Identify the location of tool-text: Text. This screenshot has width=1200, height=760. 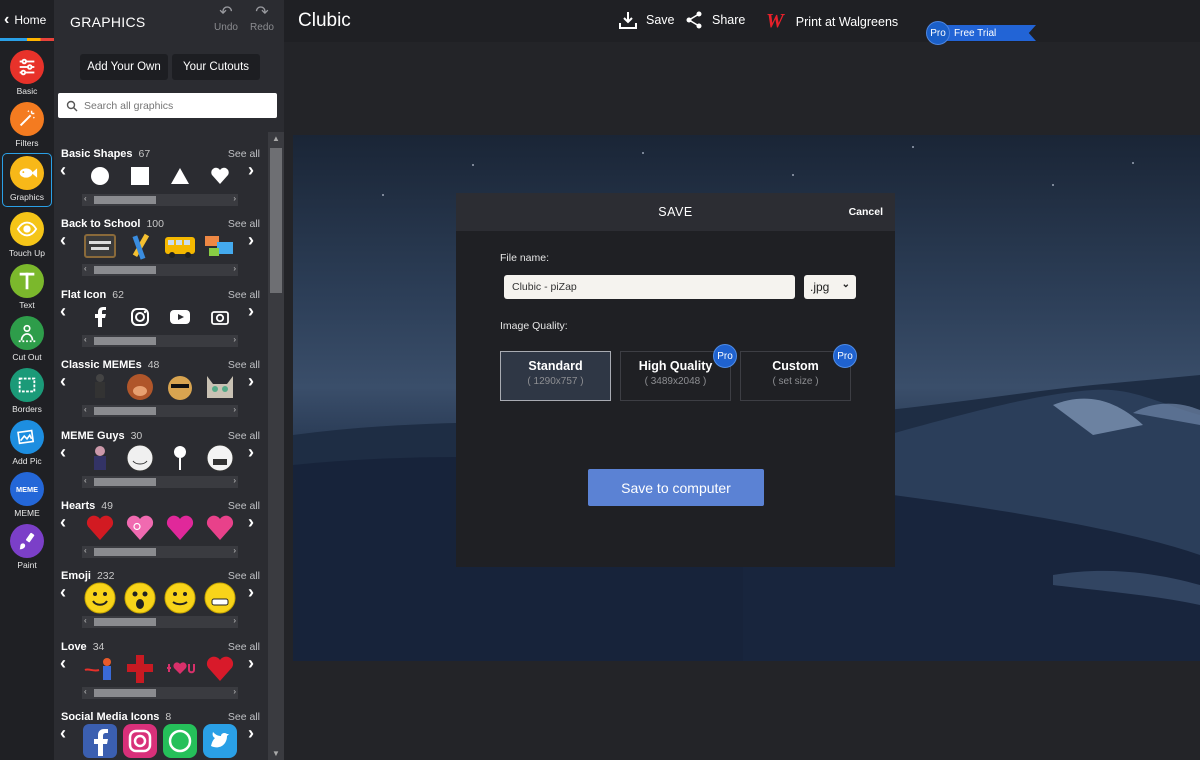
(27, 290).